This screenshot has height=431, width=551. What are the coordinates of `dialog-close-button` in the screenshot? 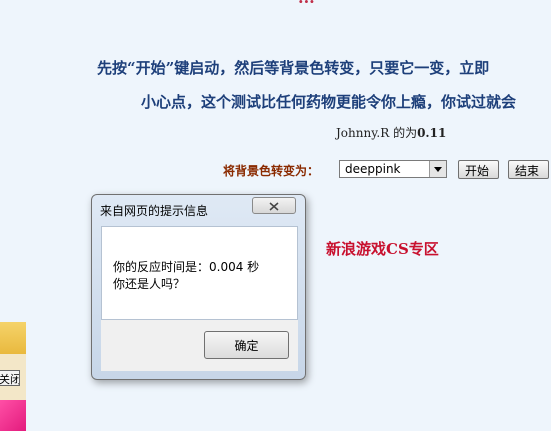 It's located at (274, 205).